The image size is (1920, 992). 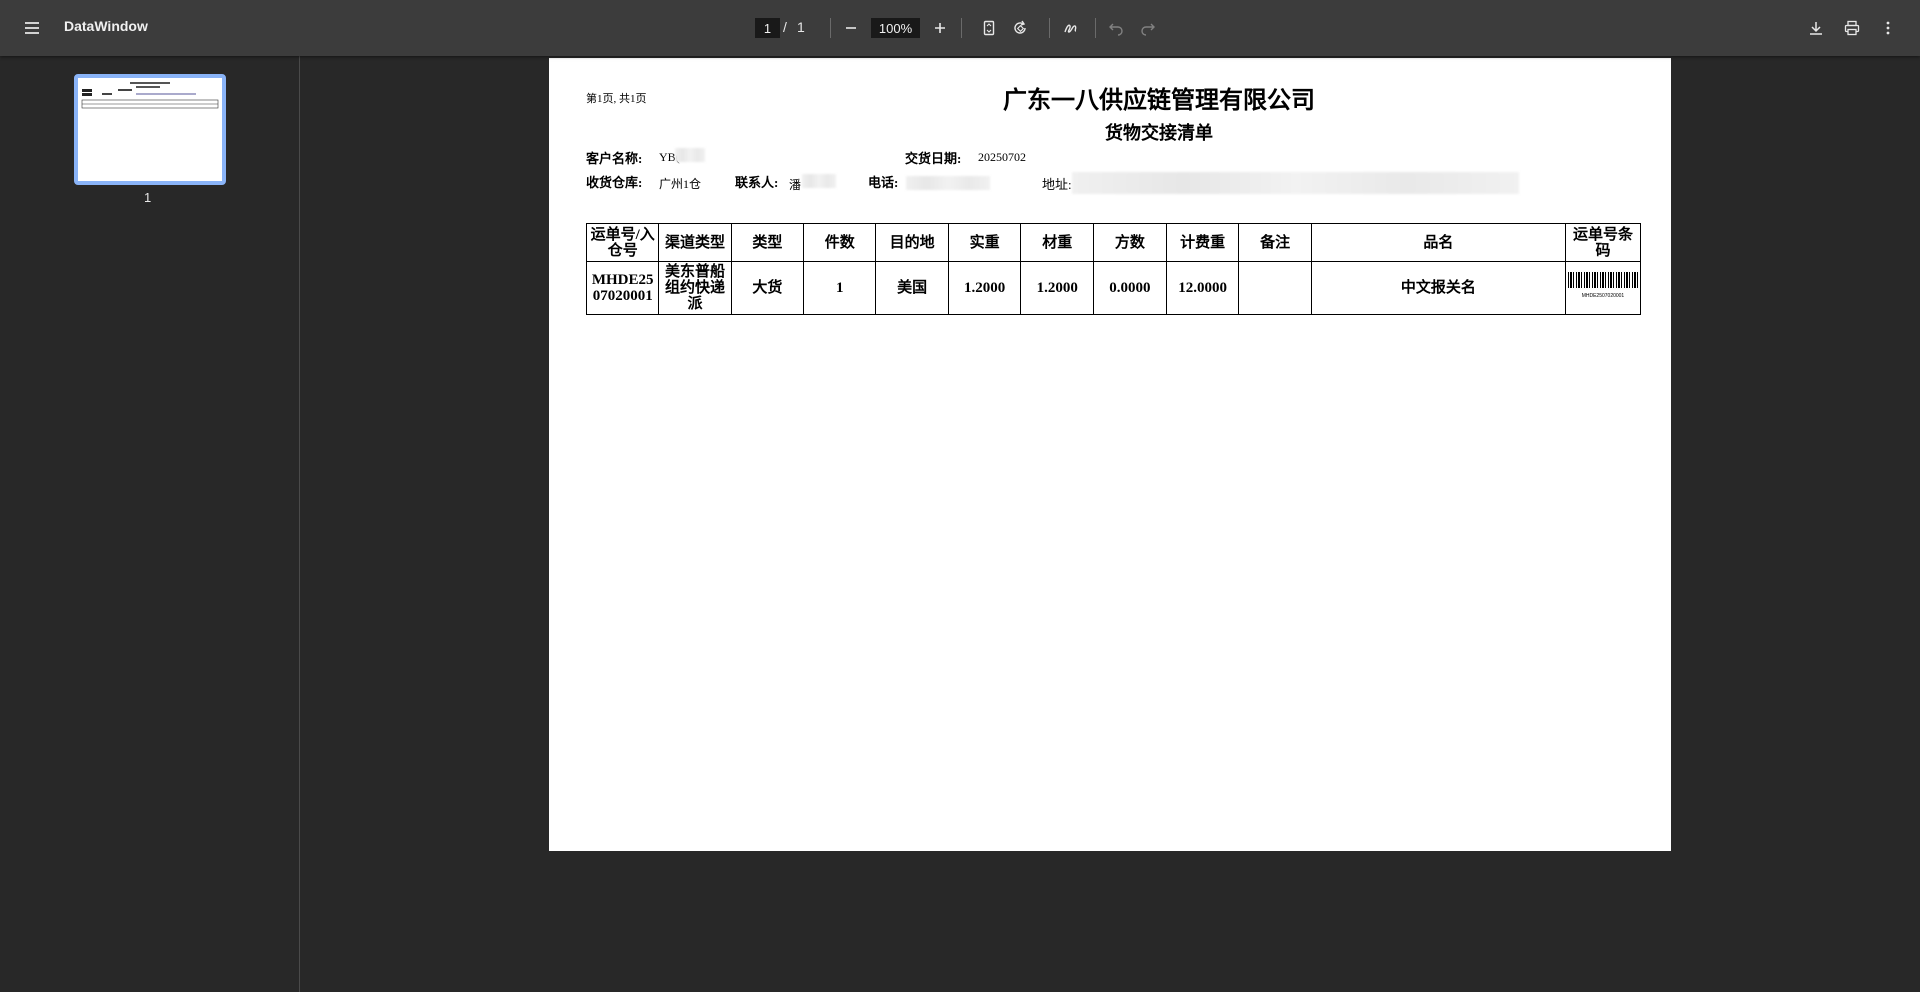 I want to click on channel-cell: 美东普船组约快递派, so click(x=695, y=288).